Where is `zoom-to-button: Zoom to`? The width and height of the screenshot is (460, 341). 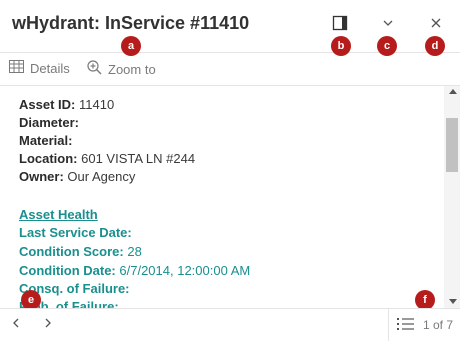 zoom-to-button: Zoom to is located at coordinates (121, 69).